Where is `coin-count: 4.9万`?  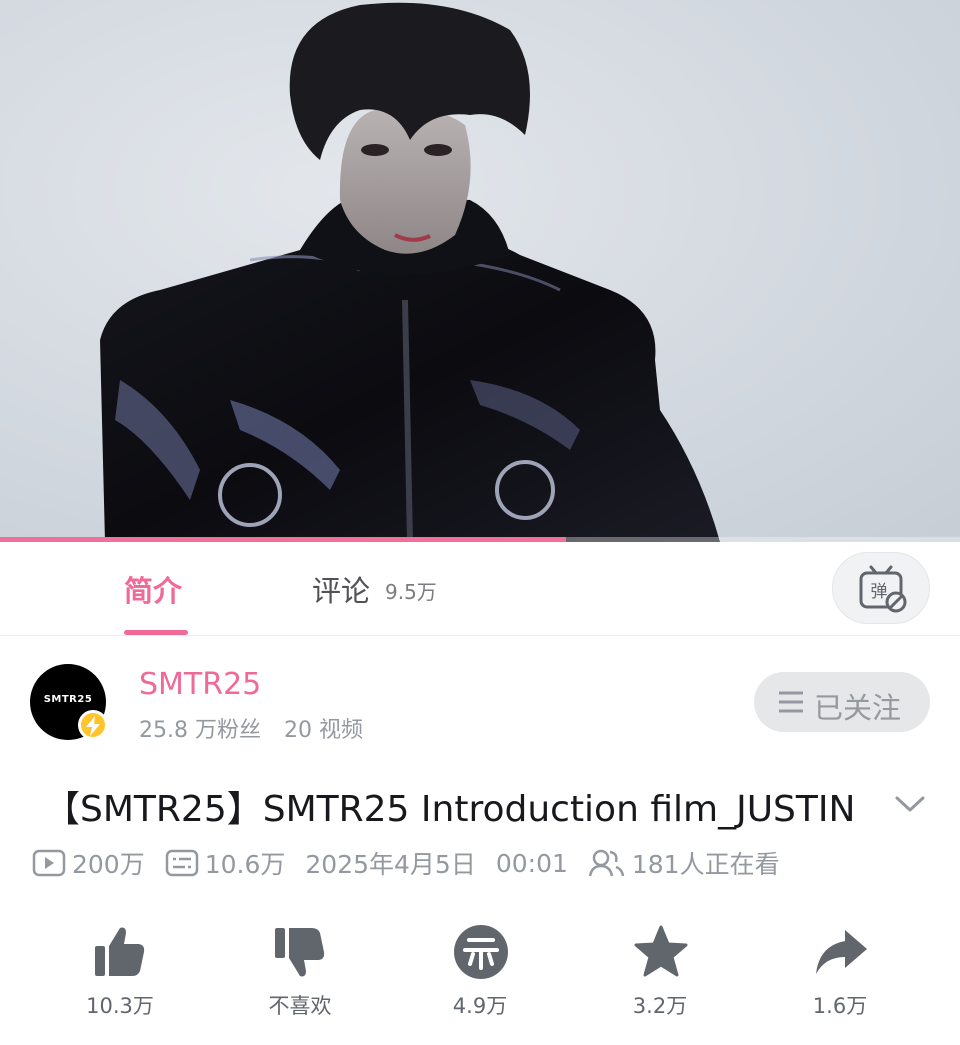 coin-count: 4.9万 is located at coordinates (480, 1006).